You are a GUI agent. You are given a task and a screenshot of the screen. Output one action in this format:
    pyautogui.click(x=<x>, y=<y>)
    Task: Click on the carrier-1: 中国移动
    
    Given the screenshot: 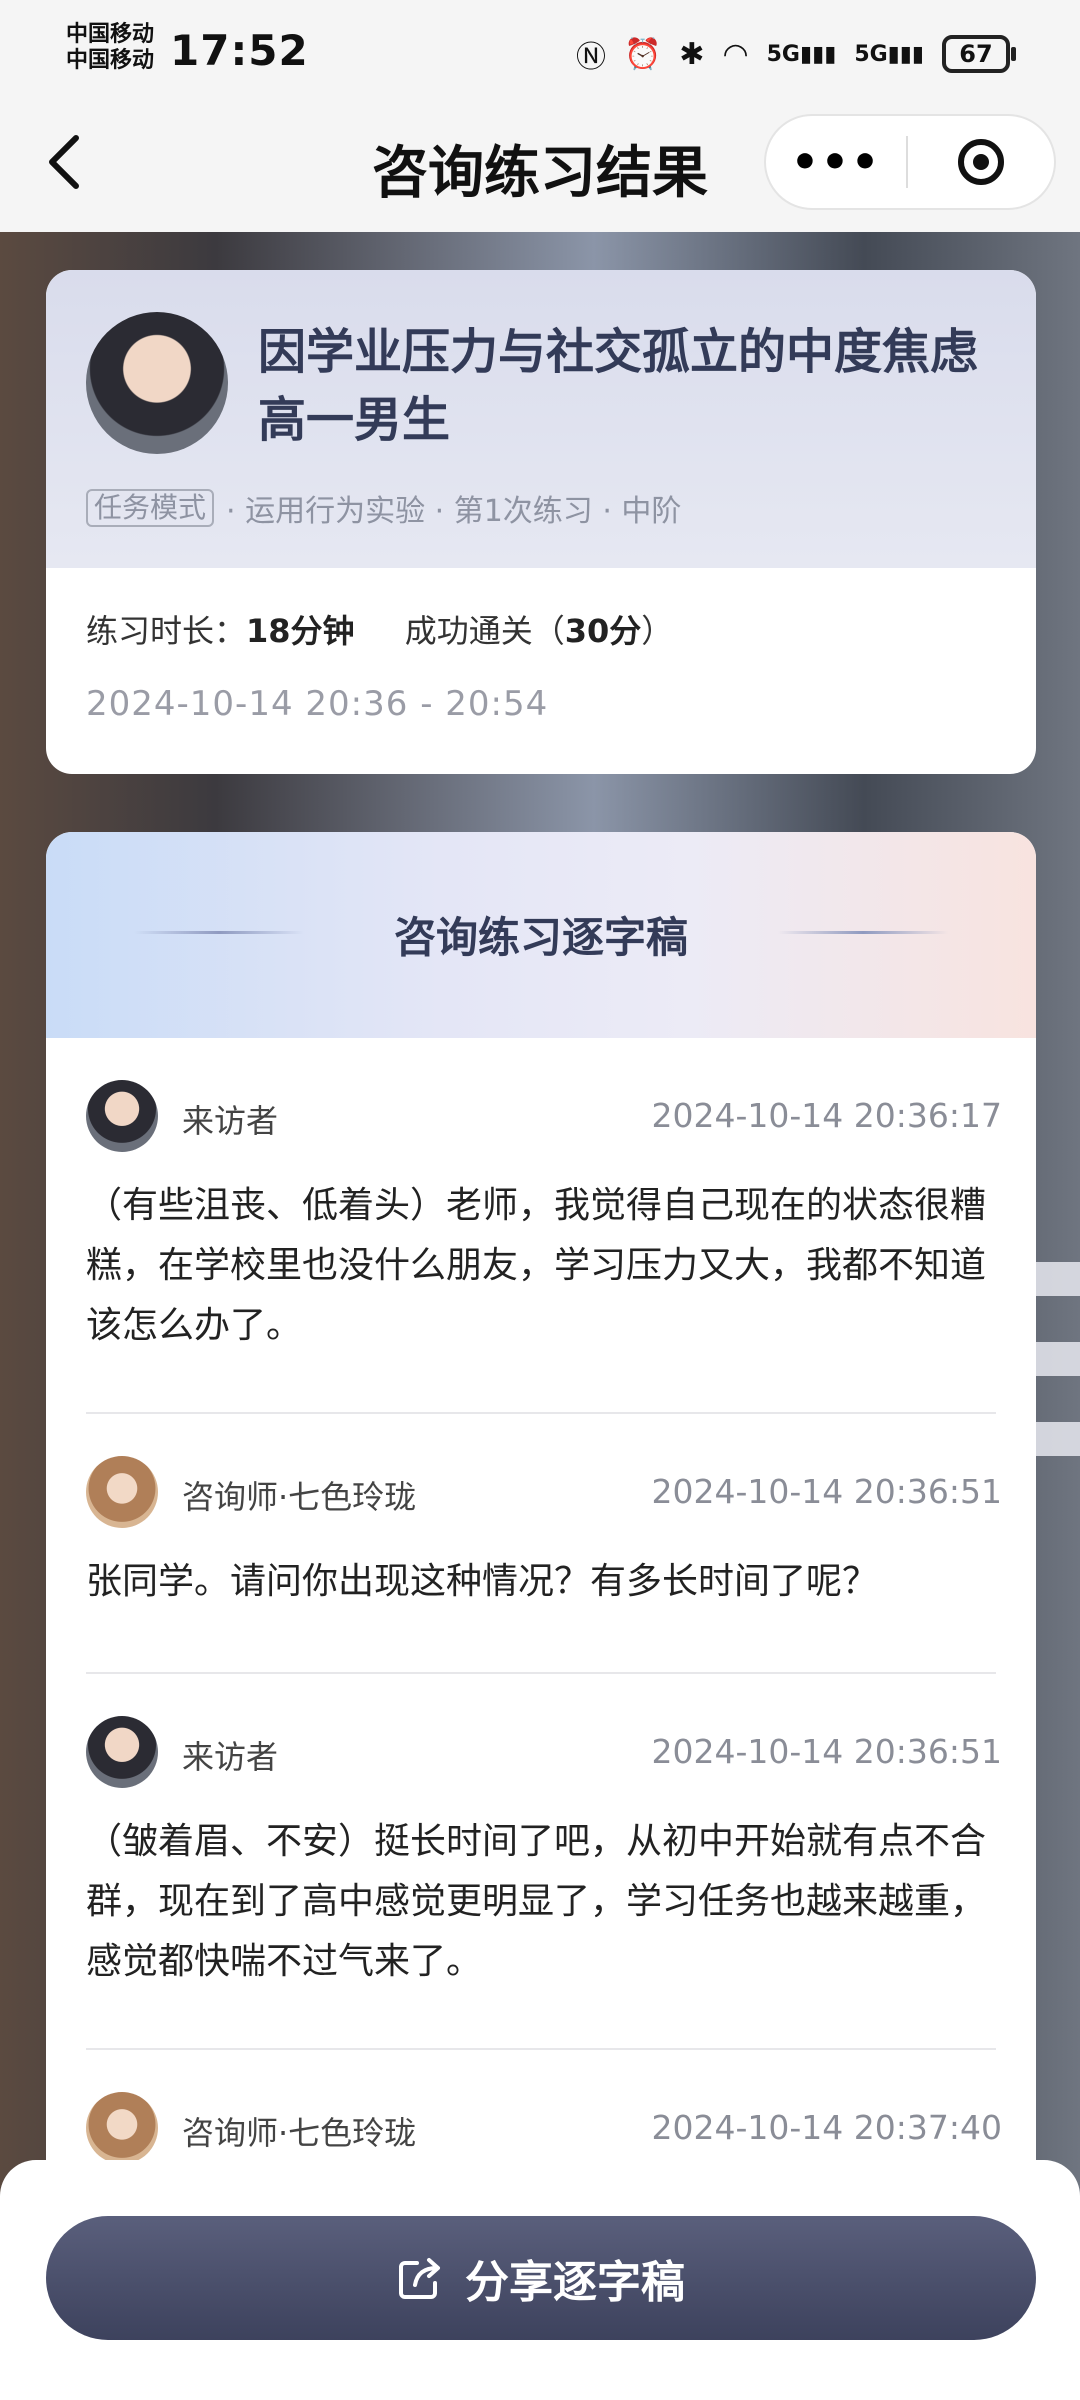 What is the action you would take?
    pyautogui.click(x=110, y=34)
    